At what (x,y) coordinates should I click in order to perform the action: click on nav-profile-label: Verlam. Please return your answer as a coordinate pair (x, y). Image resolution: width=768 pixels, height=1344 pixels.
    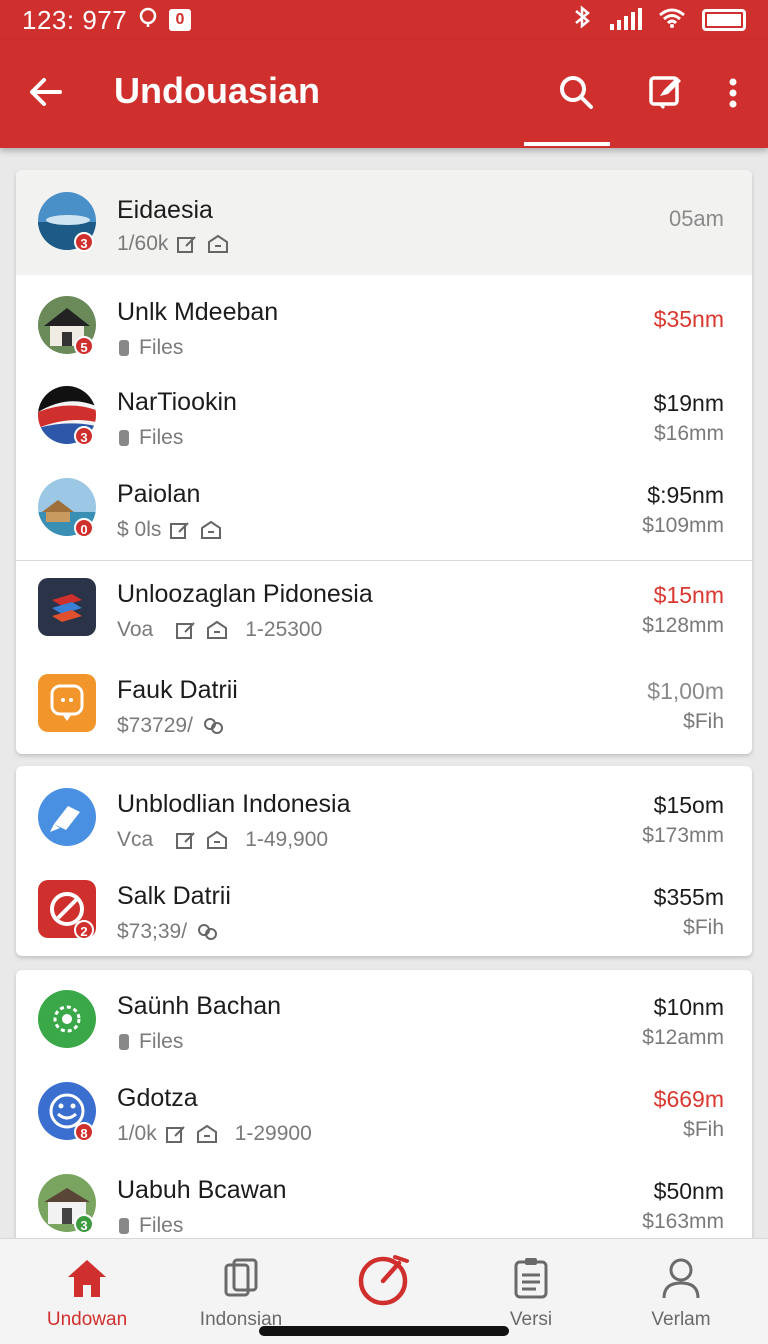
    Looking at the image, I should click on (681, 1319).